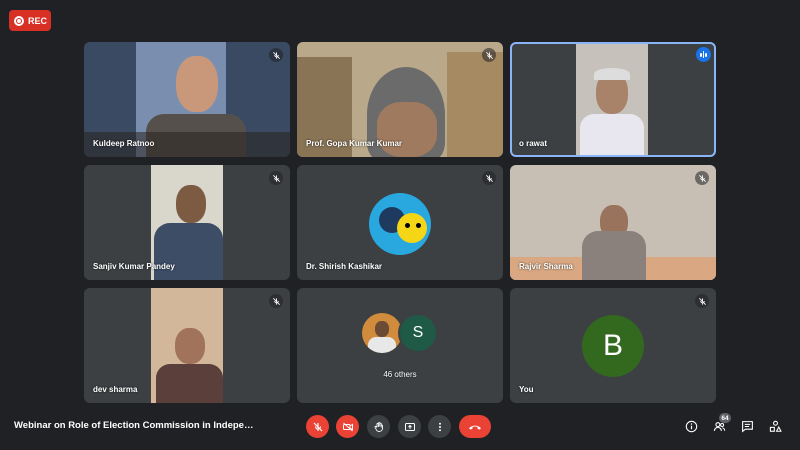  I want to click on present-button, so click(409, 426).